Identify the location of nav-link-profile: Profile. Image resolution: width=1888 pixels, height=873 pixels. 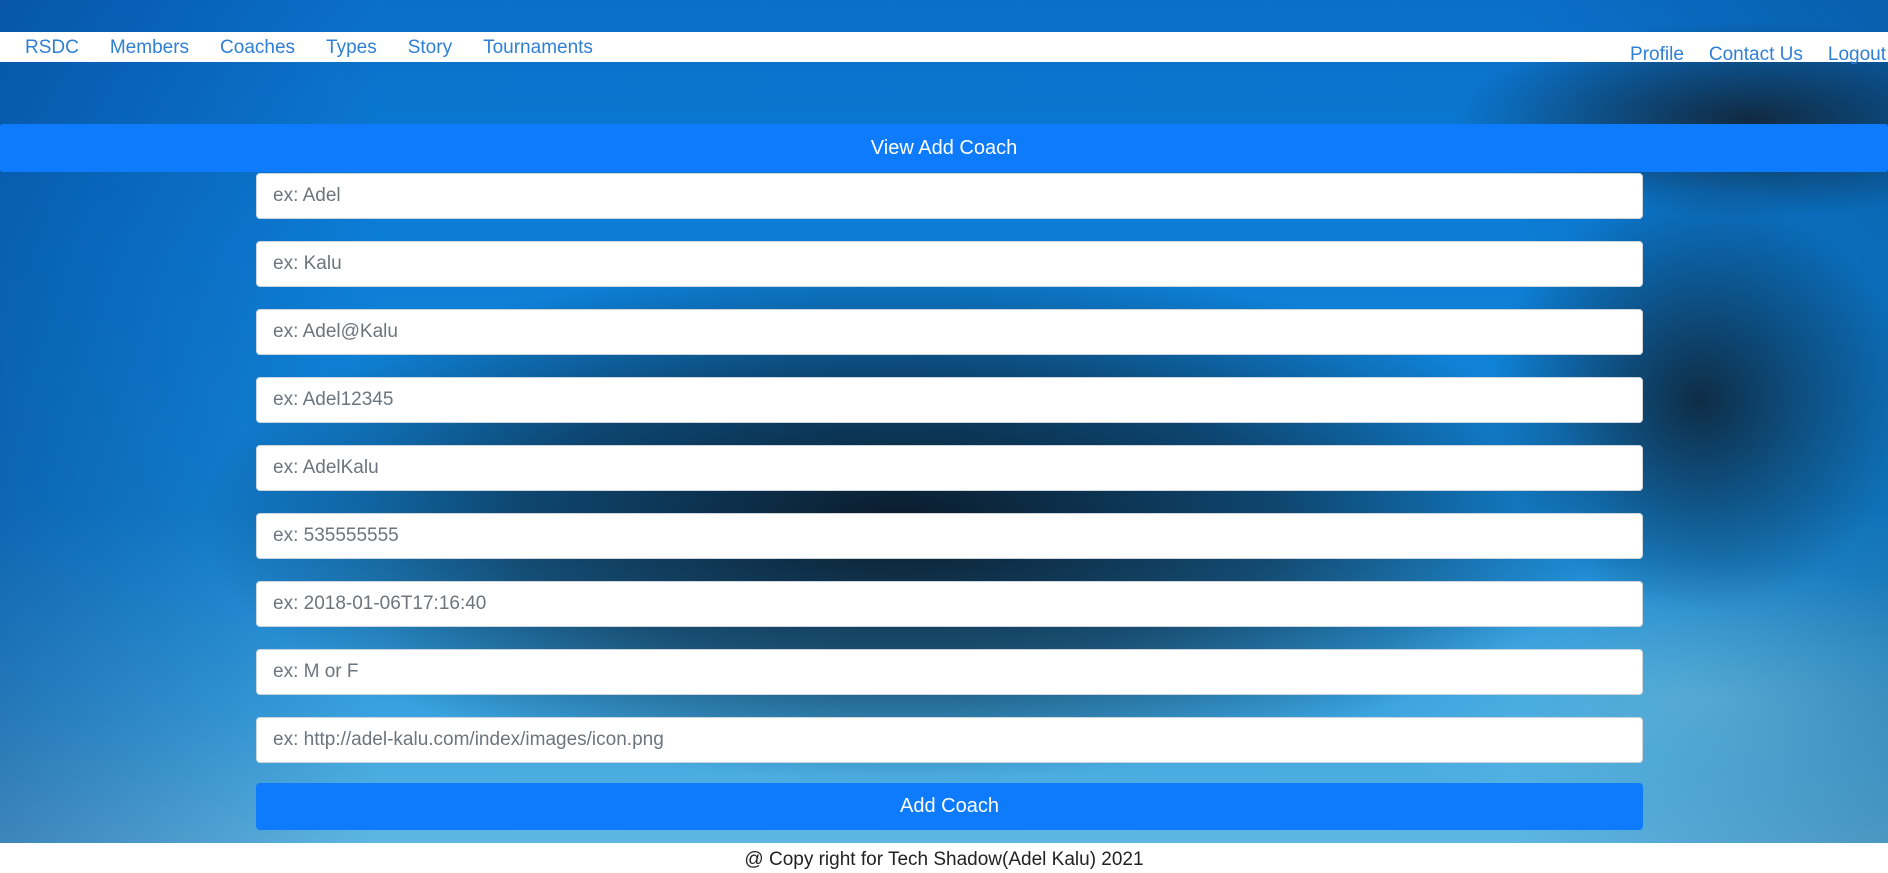
(1657, 55).